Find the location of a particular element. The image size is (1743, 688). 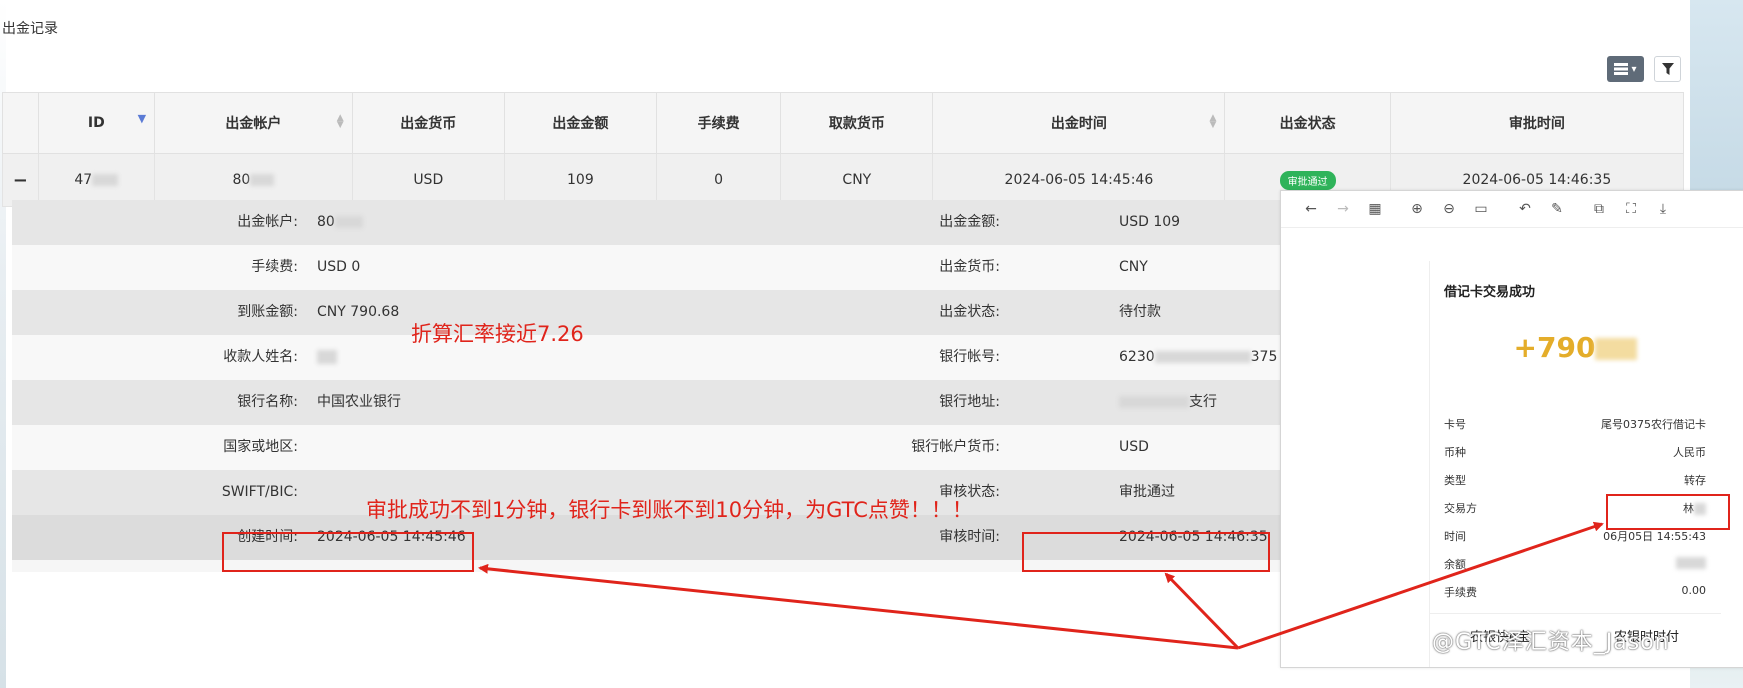

receipt-row: 币种 人民币 is located at coordinates (1575, 452).